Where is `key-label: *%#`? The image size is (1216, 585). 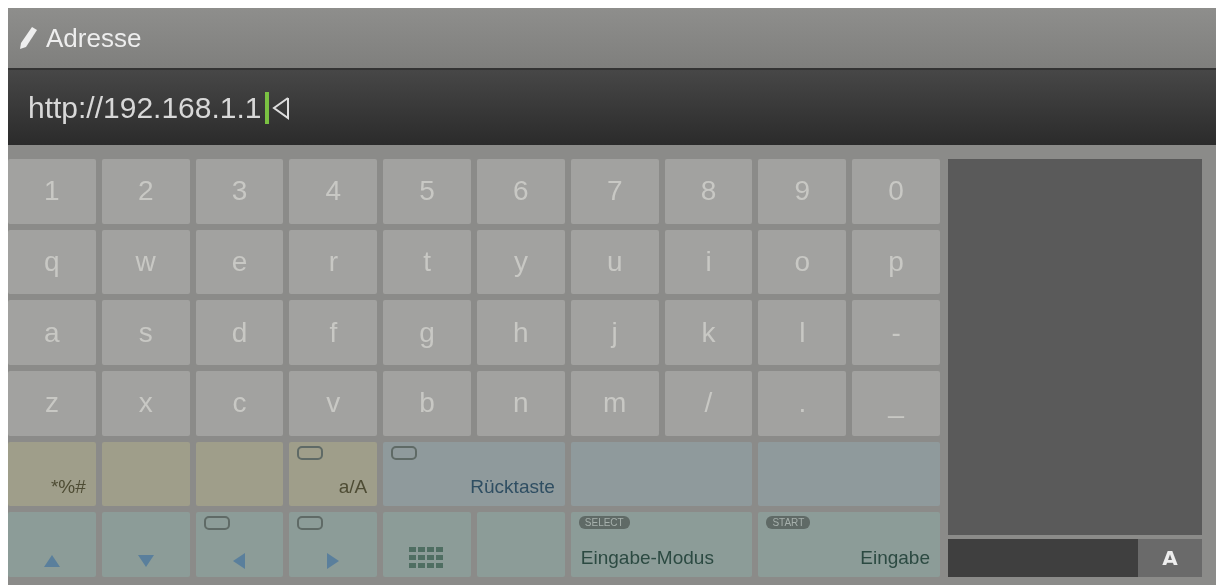 key-label: *%# is located at coordinates (68, 487).